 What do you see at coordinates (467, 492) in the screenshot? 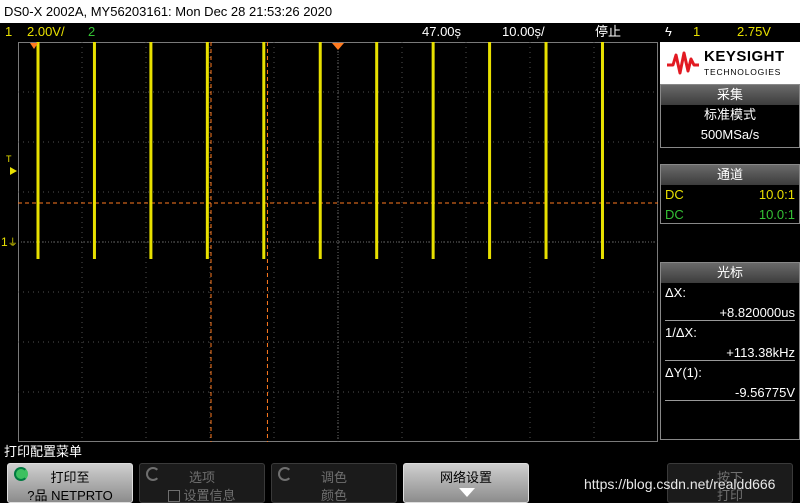
I see `submenu-arrow-icon` at bounding box center [467, 492].